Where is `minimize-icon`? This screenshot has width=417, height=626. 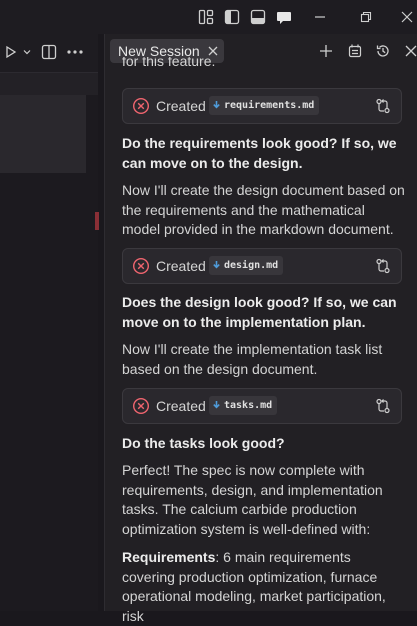 minimize-icon is located at coordinates (320, 17).